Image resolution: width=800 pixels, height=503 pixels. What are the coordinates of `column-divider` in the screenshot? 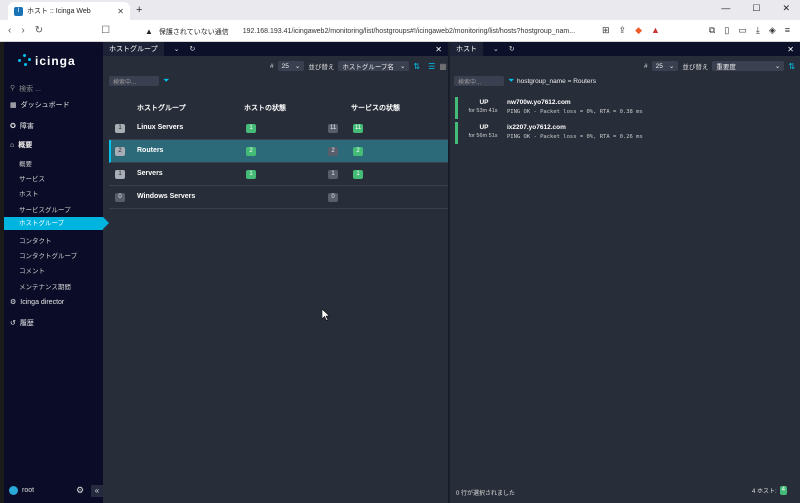 It's located at (449, 272).